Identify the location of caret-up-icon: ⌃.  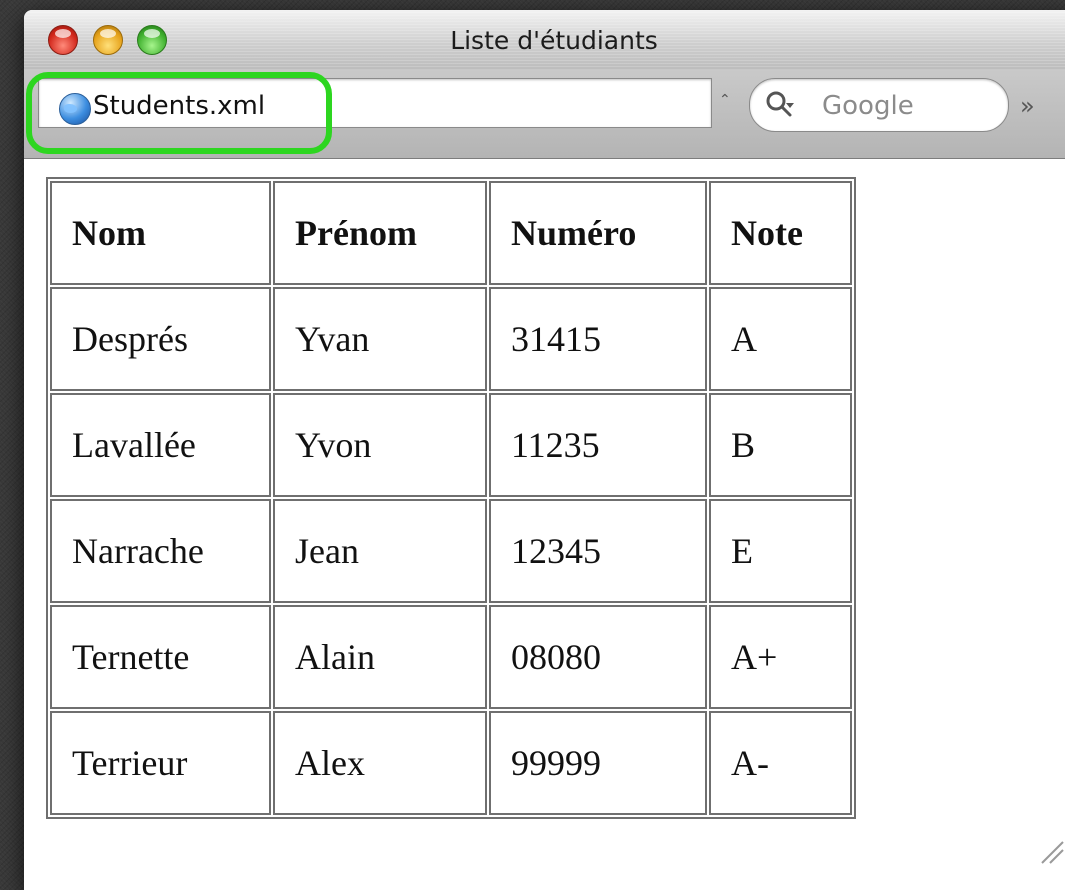
(725, 100).